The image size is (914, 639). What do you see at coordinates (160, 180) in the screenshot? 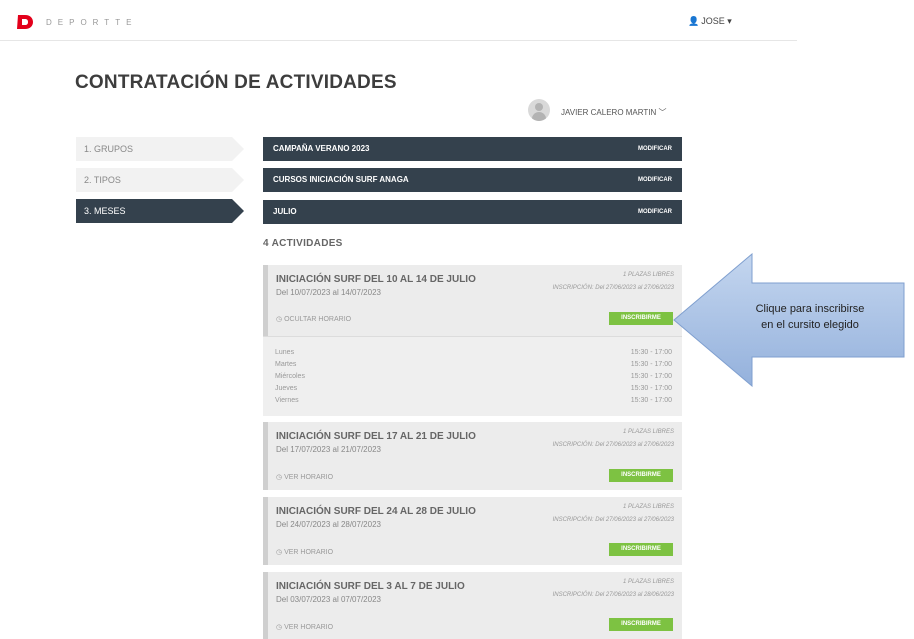
I see `step-tipos: 2. TIPOS` at bounding box center [160, 180].